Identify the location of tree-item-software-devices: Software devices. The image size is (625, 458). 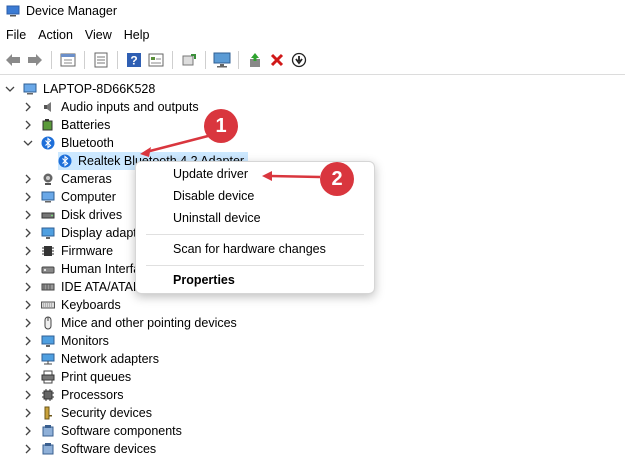
(89, 449).